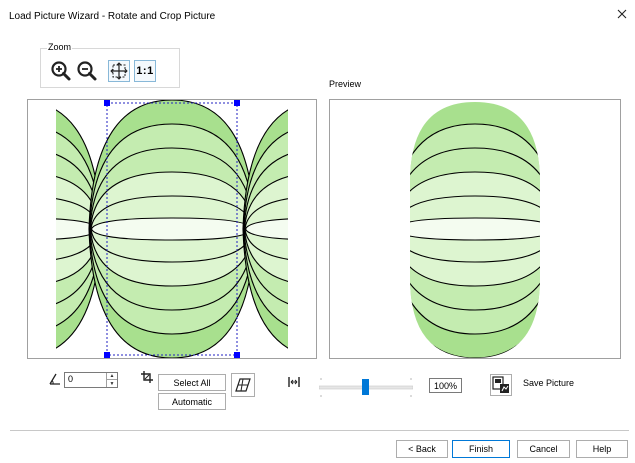 The height and width of the screenshot is (463, 635). I want to click on actual-size-button: 1:1, so click(145, 71).